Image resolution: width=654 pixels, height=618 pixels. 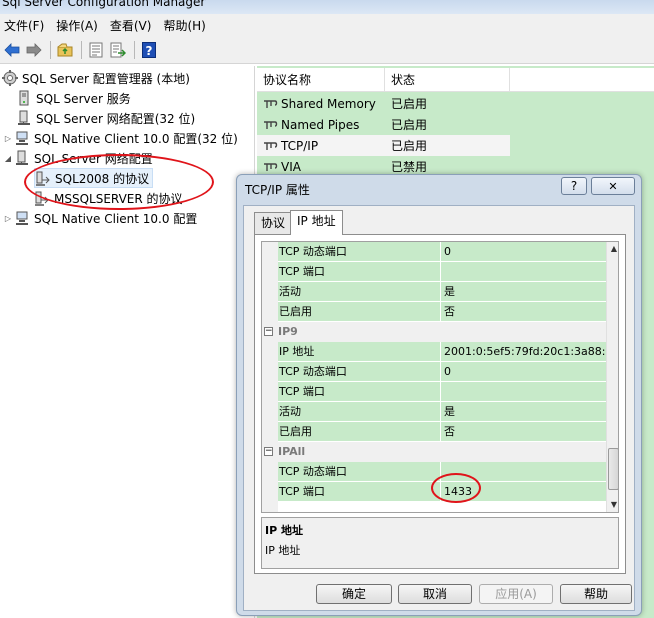 What do you see at coordinates (359, 271) in the screenshot?
I see `property-name: TCP 端口` at bounding box center [359, 271].